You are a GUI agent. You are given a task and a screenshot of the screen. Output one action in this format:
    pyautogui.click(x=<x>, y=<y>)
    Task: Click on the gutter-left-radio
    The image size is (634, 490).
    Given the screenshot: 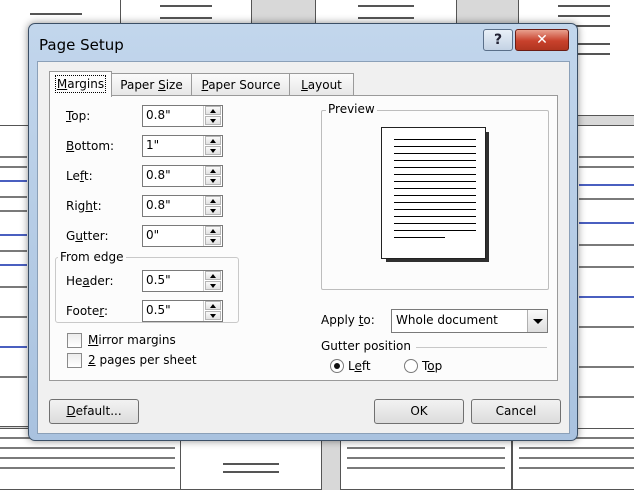 What is the action you would take?
    pyautogui.click(x=337, y=366)
    